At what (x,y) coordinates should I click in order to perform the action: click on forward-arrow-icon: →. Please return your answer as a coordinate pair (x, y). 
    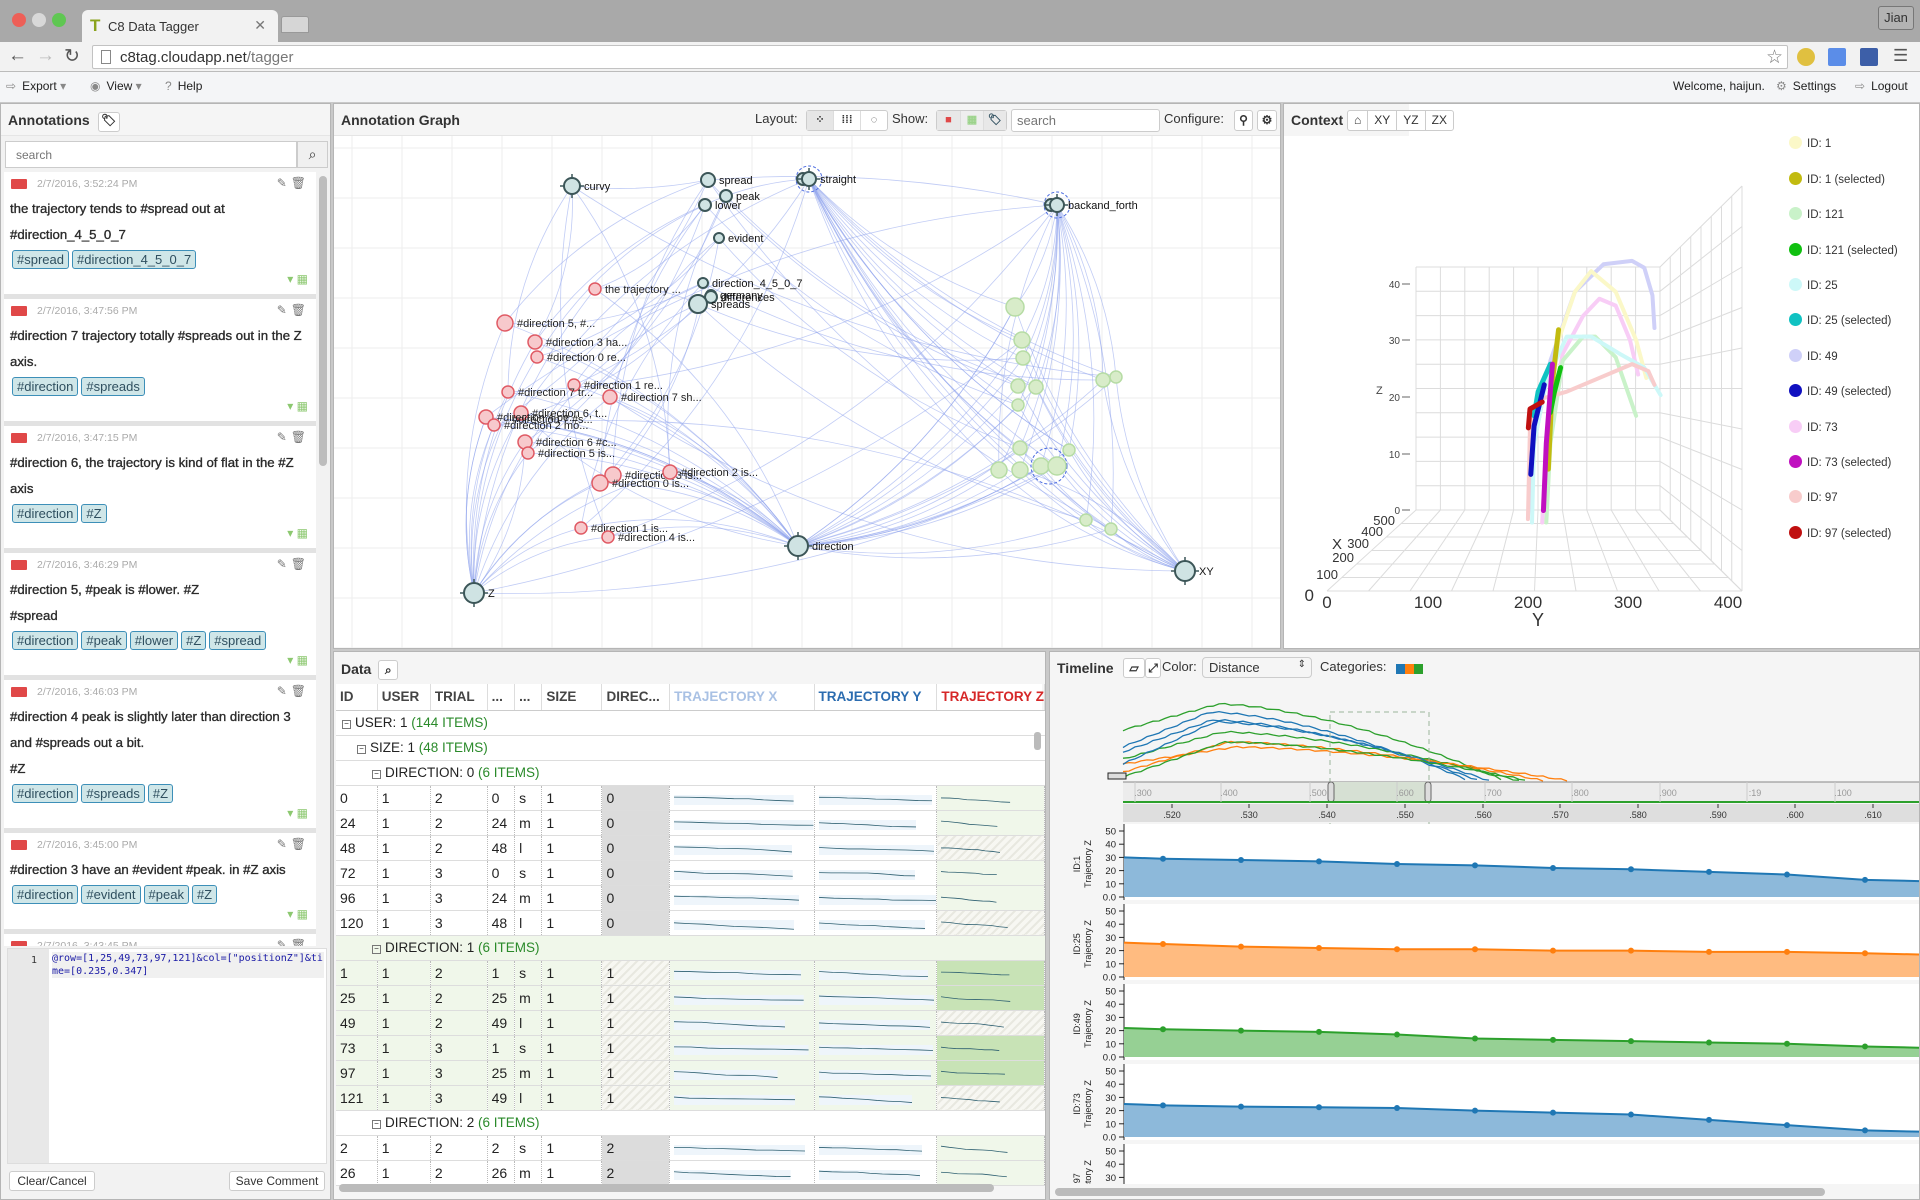
    Looking at the image, I should click on (45, 56).